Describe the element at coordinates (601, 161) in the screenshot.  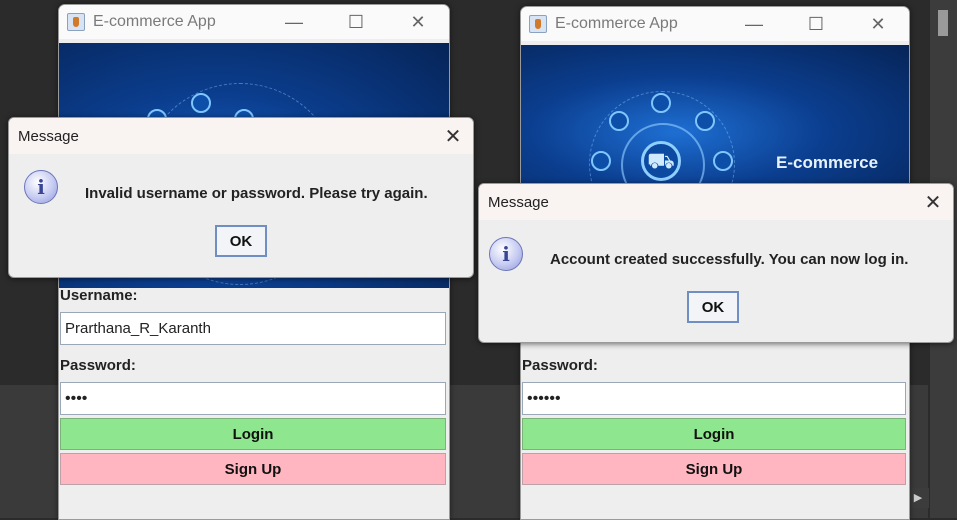
I see `people-icon` at that location.